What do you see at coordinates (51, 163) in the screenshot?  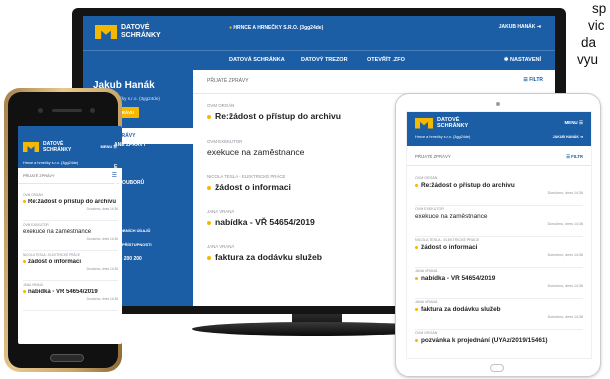 I see `user-firm: Hrnce a hrnečky s.r.o. (3gg24de)` at bounding box center [51, 163].